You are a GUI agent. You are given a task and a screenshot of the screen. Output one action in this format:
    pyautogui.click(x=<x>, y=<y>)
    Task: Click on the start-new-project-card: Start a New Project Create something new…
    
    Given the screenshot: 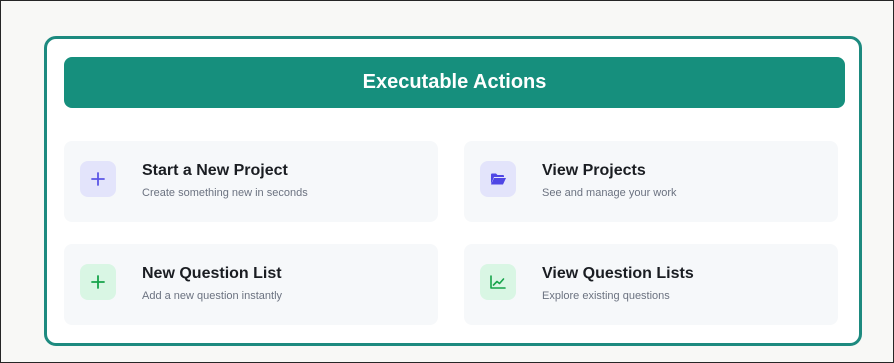 What is the action you would take?
    pyautogui.click(x=251, y=181)
    